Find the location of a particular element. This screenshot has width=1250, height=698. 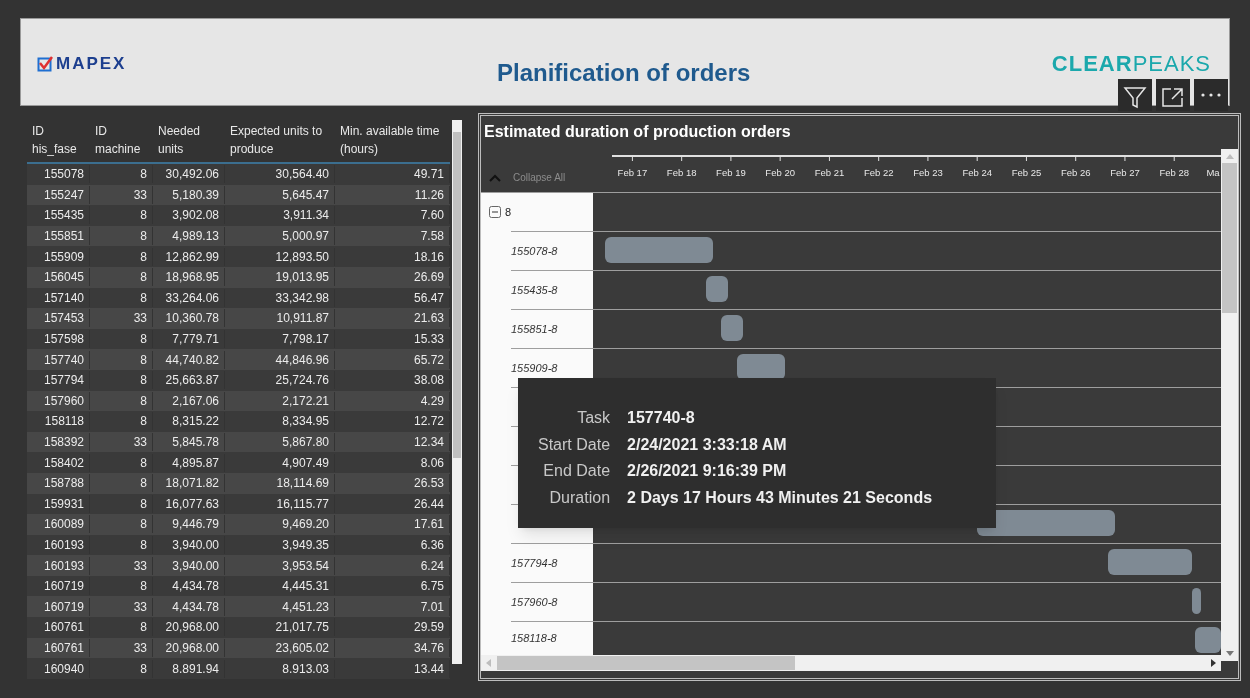

tooltip-value: 2 Days 17 Hours 43 Minutes 21 Seconds is located at coordinates (780, 497).